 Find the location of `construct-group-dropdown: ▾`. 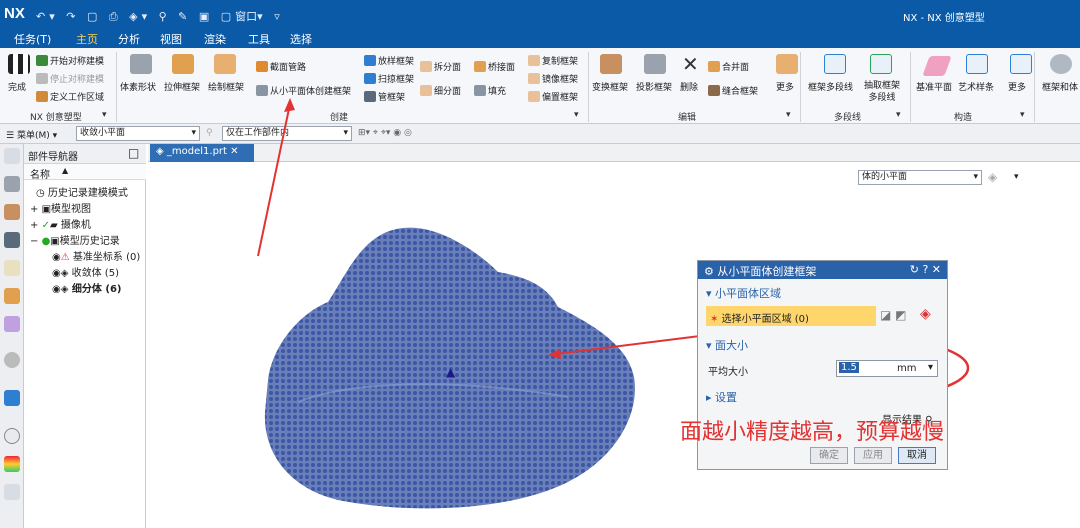

construct-group-dropdown: ▾ is located at coordinates (1022, 115).